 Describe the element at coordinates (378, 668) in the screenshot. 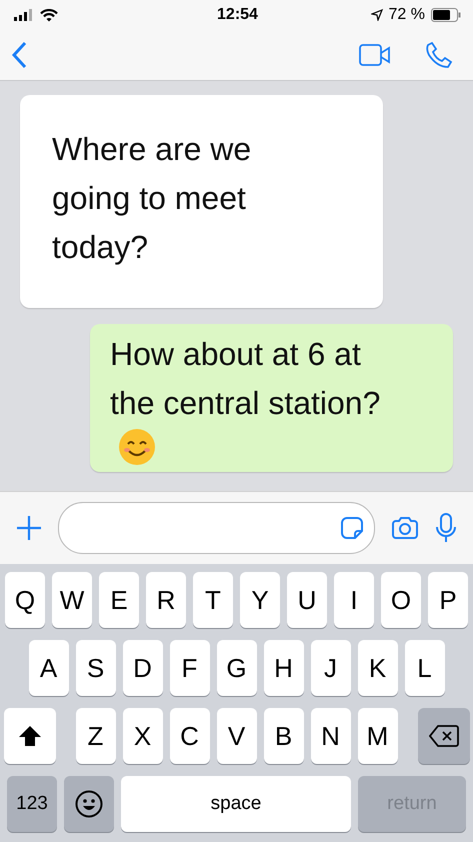

I see `keyboard-key: K` at that location.